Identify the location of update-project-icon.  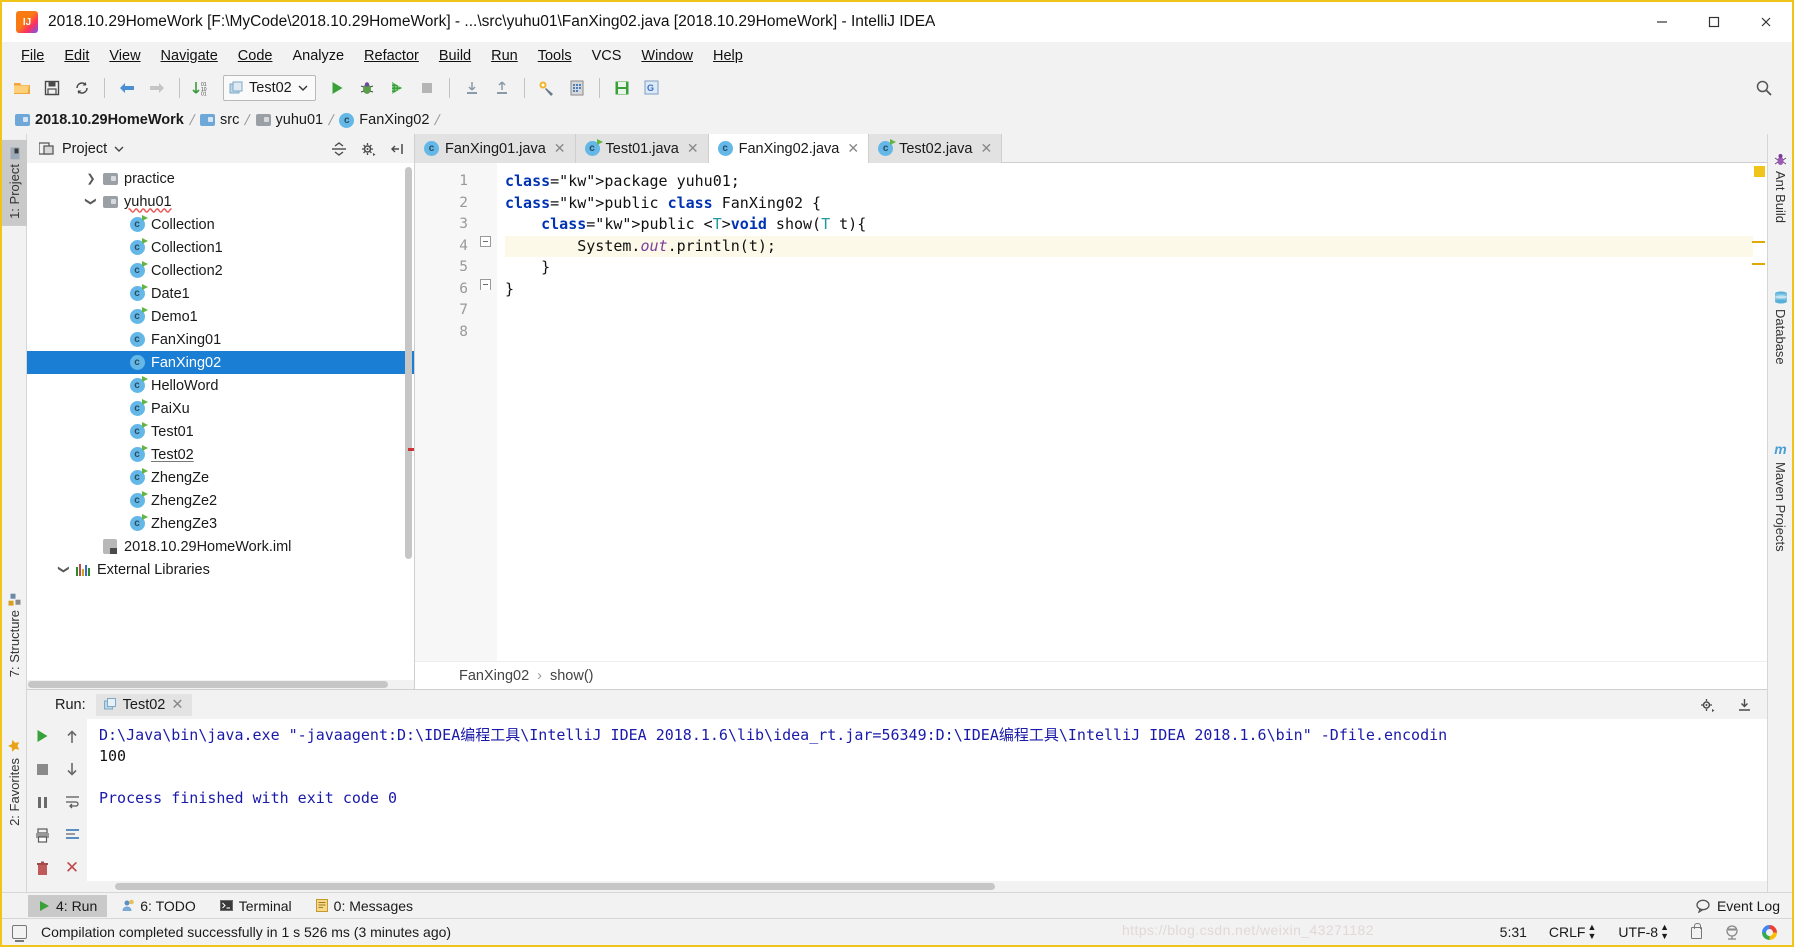
(472, 88).